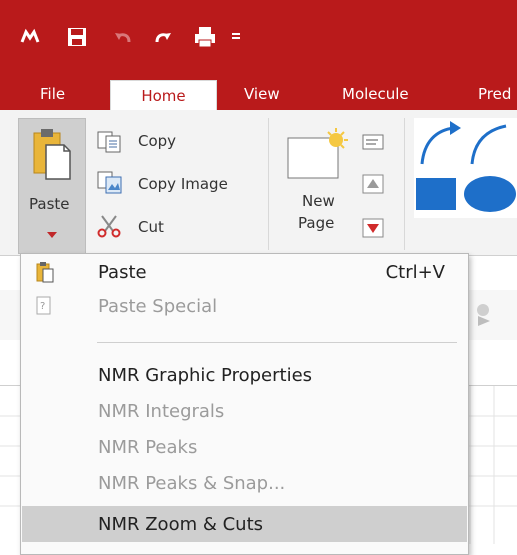 The width and height of the screenshot is (517, 555). What do you see at coordinates (317, 156) in the screenshot?
I see `new-page-icon` at bounding box center [317, 156].